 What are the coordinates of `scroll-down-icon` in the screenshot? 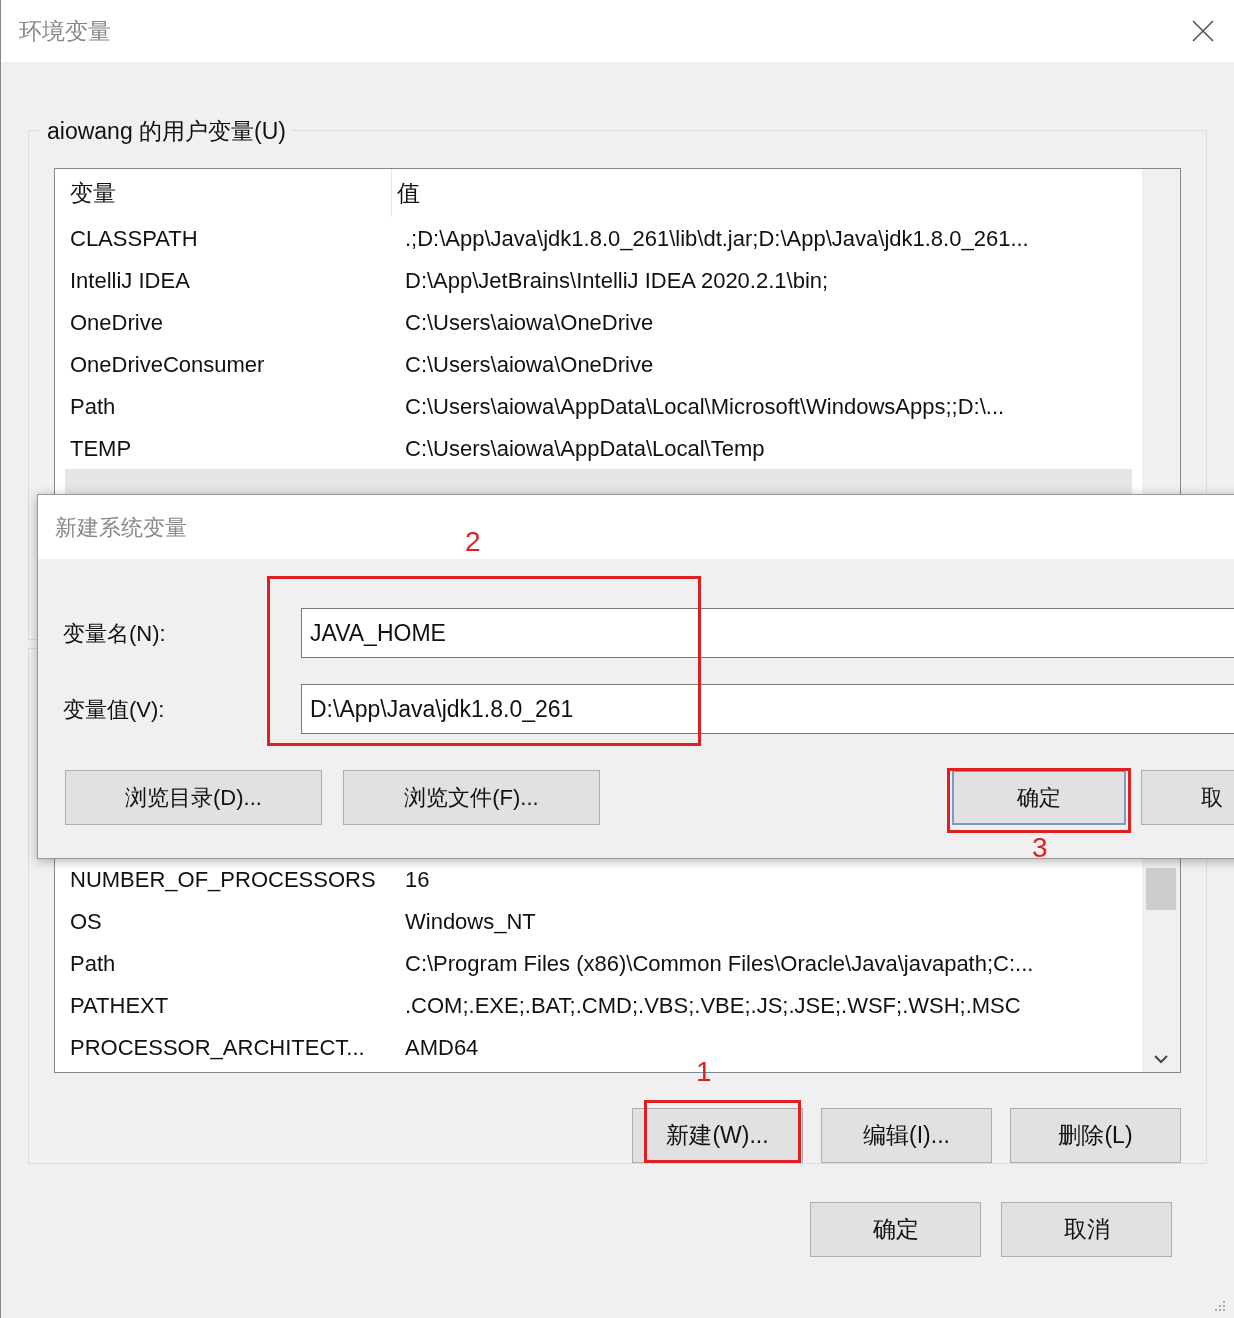 It's located at (1161, 1059).